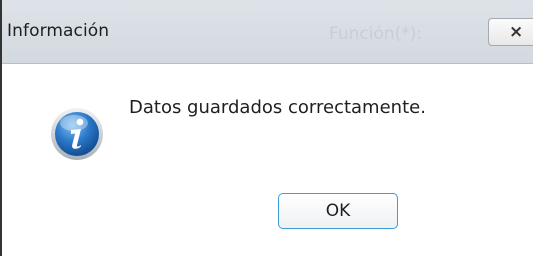  Describe the element at coordinates (58, 31) in the screenshot. I see `dialog-title: Información` at that location.